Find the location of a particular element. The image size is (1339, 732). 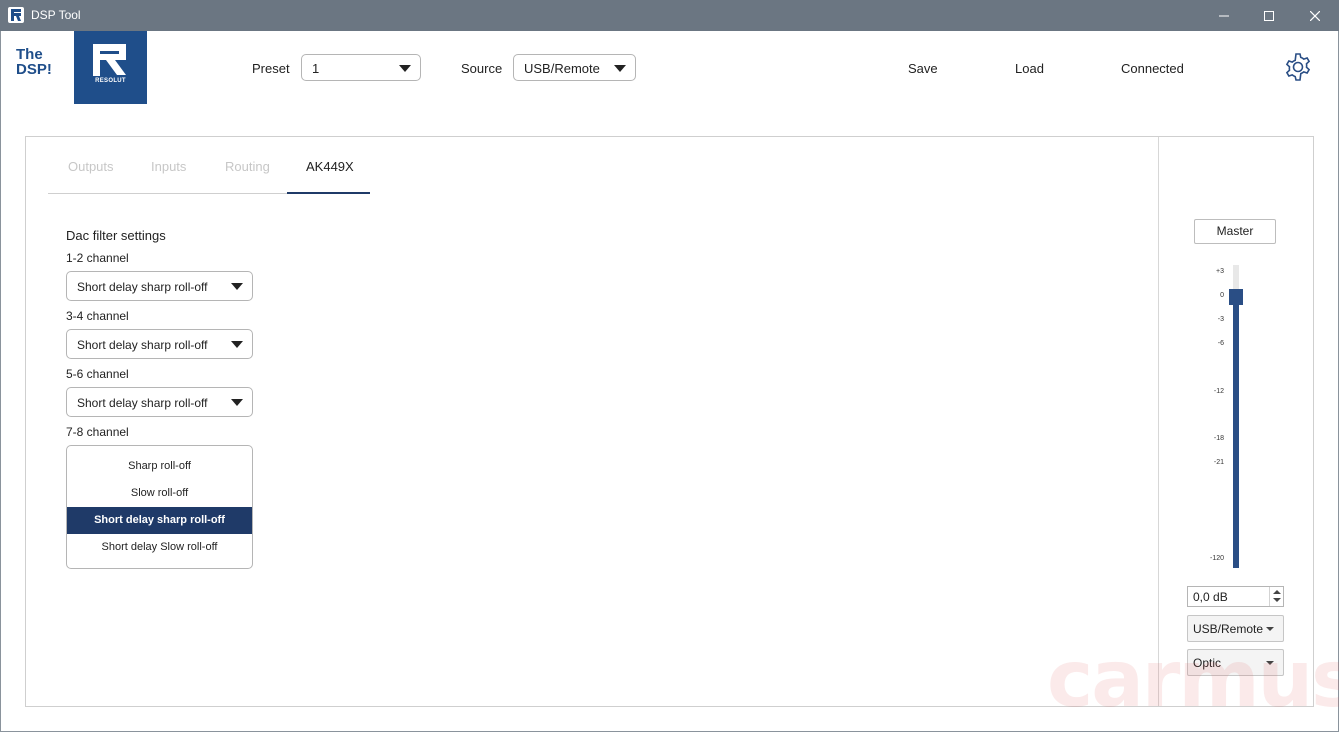

resolut-logo-icon is located at coordinates (109, 60).